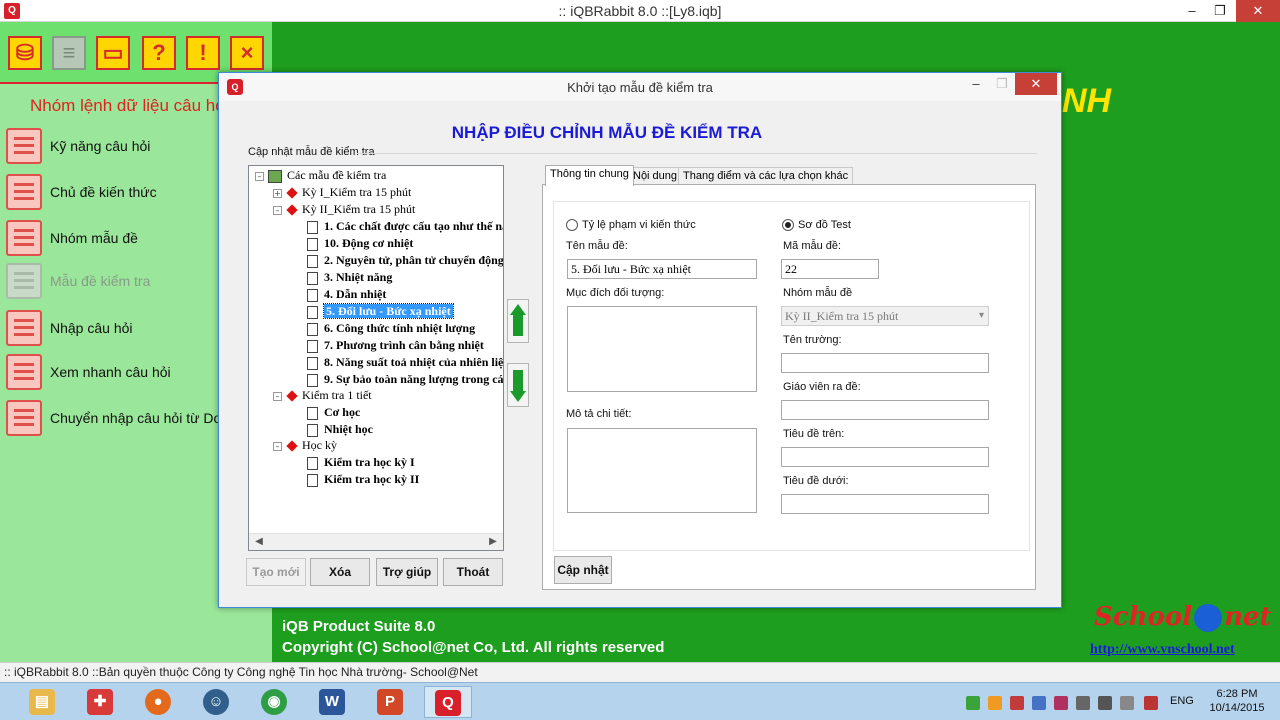  What do you see at coordinates (340, 572) in the screenshot?
I see `delete-button: Xóa` at bounding box center [340, 572].